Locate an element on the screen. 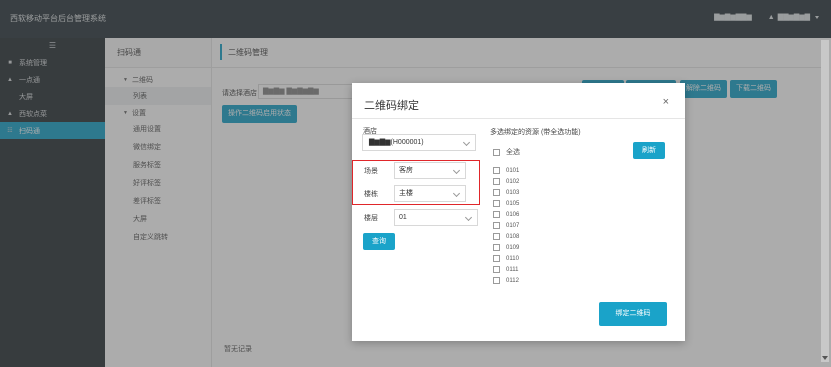  select-all-checkbox is located at coordinates (496, 152).